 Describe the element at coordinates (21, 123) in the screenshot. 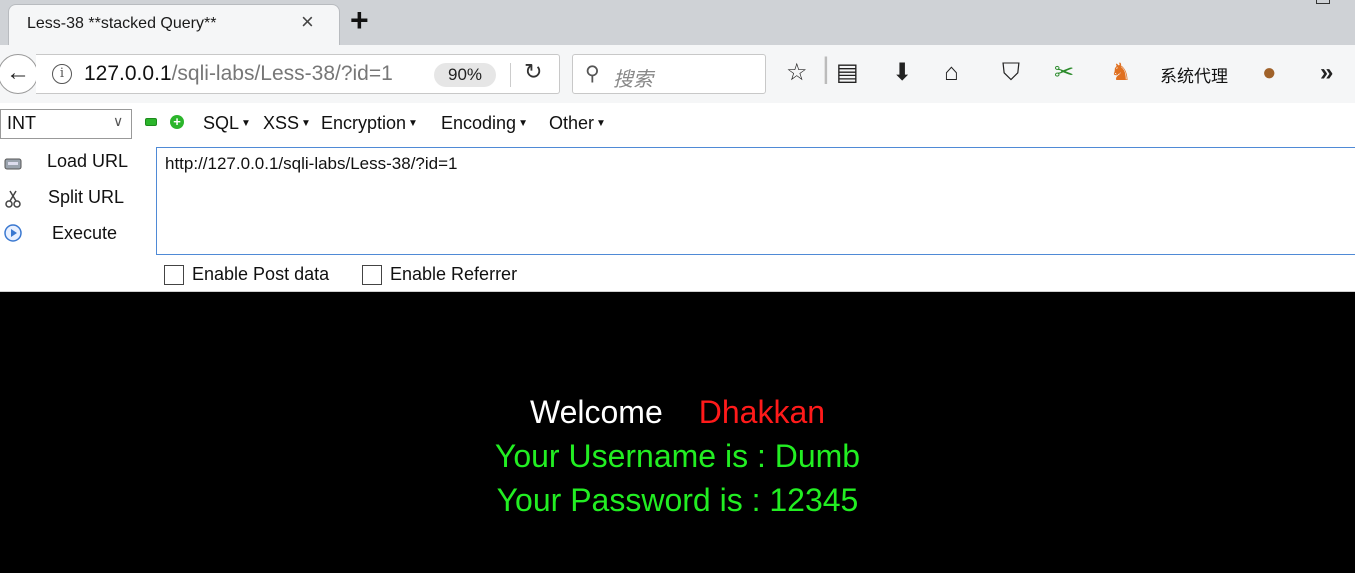

I see `type-select-value: INT` at that location.